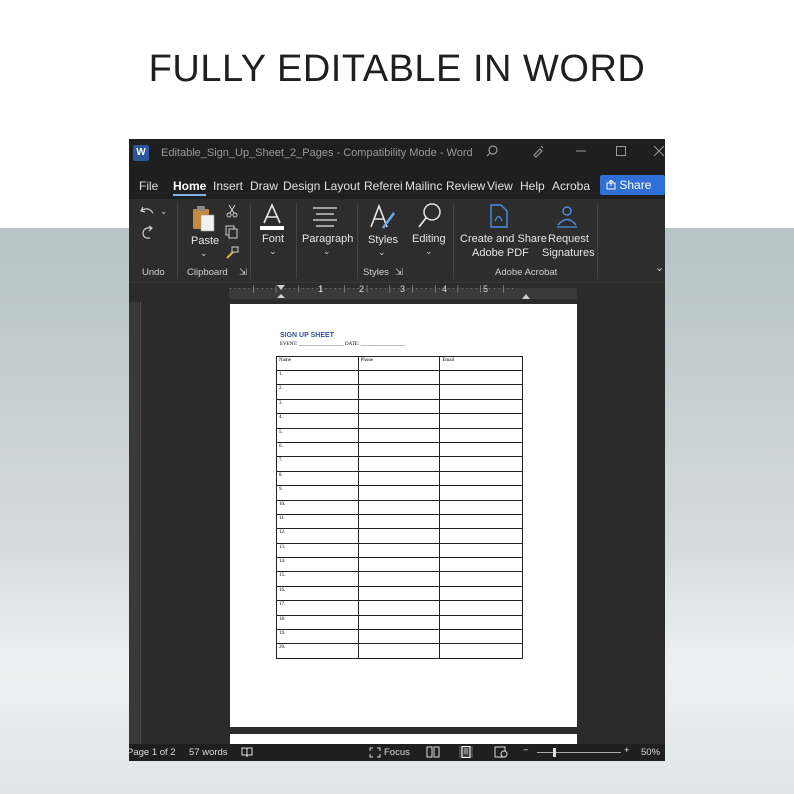 This screenshot has height=794, width=794. I want to click on zoom-level: 50%, so click(650, 752).